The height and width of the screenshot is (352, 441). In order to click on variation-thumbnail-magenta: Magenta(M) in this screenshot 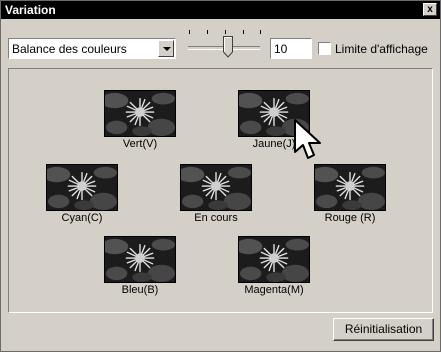, I will do `click(274, 266)`.